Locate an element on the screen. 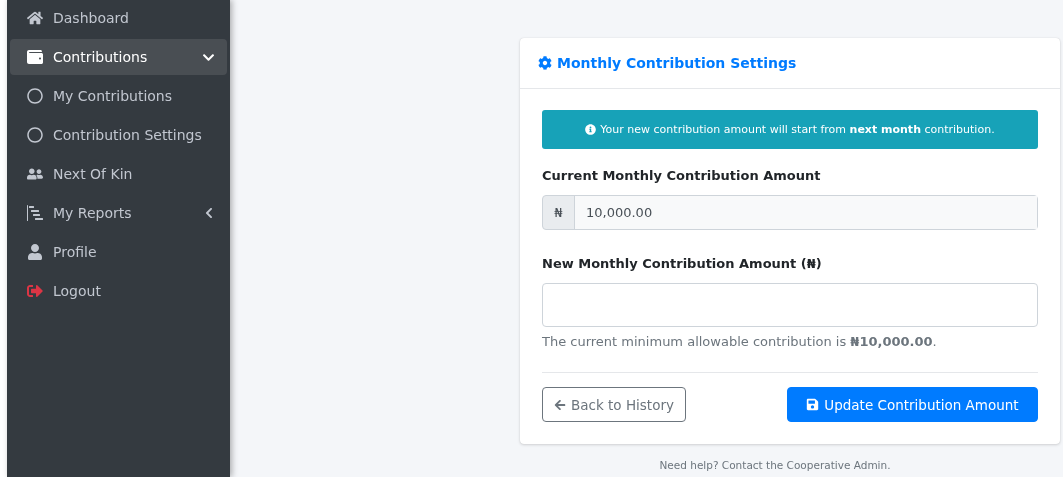 The image size is (1063, 477). sidebar-item: Next Of Kin is located at coordinates (118, 174).